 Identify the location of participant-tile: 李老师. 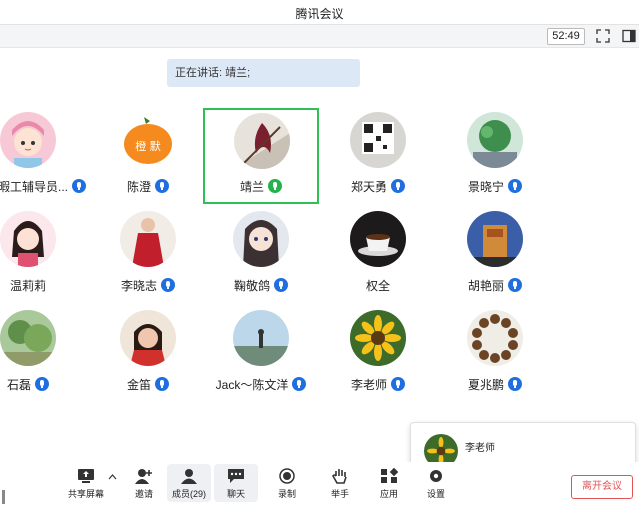
(378, 354).